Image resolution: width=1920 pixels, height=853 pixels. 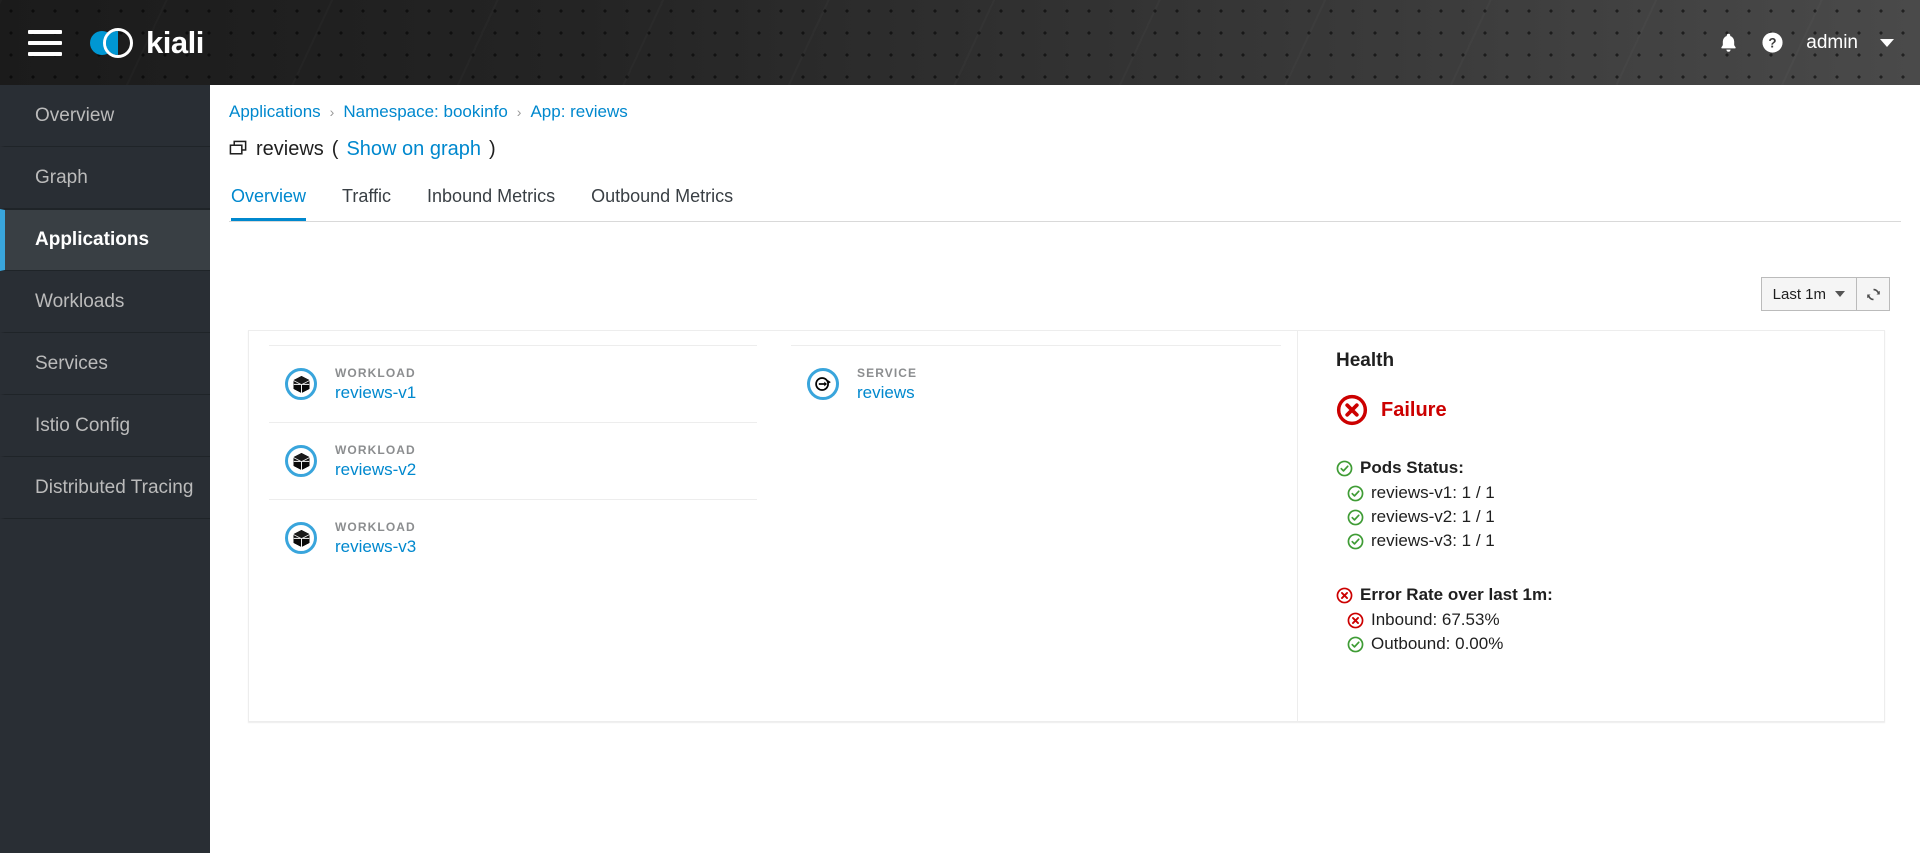 I want to click on page-title-text: reviews, so click(x=290, y=149).